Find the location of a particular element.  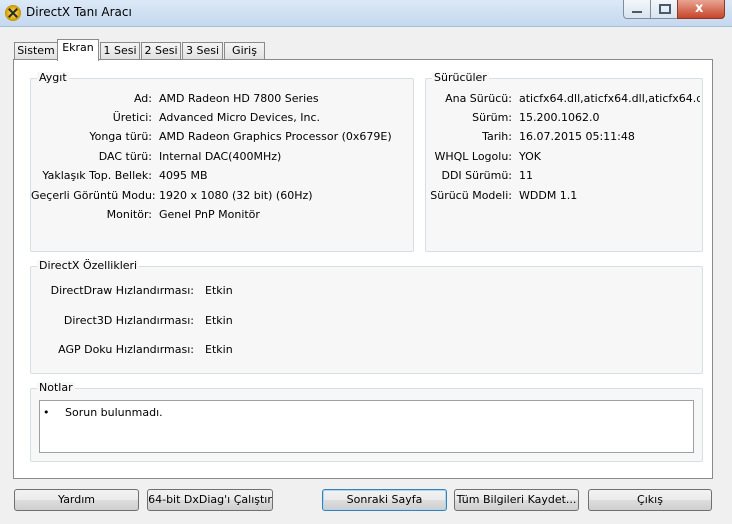

main-driver-label: Ana Sürücü: is located at coordinates (478, 98).